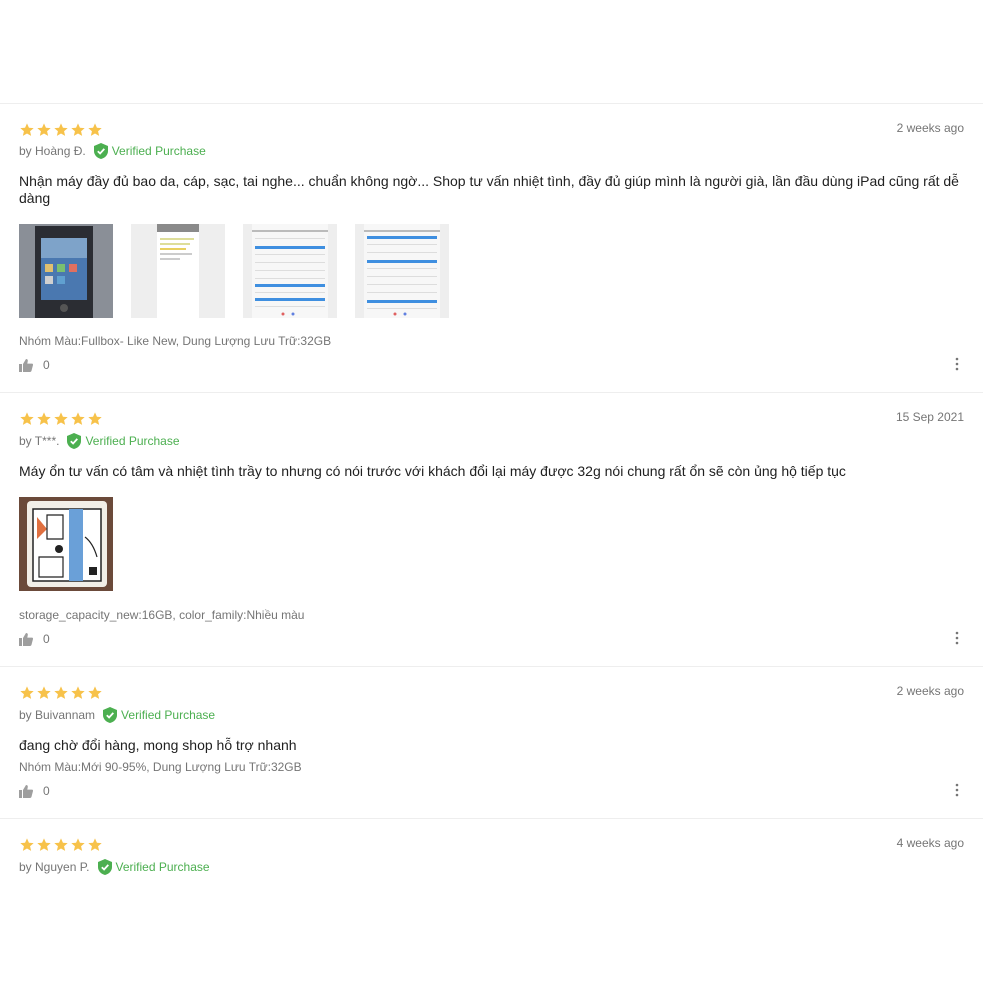 This screenshot has height=984, width=983. I want to click on review-meta: by T***. Verified Purchase, so click(99, 441).